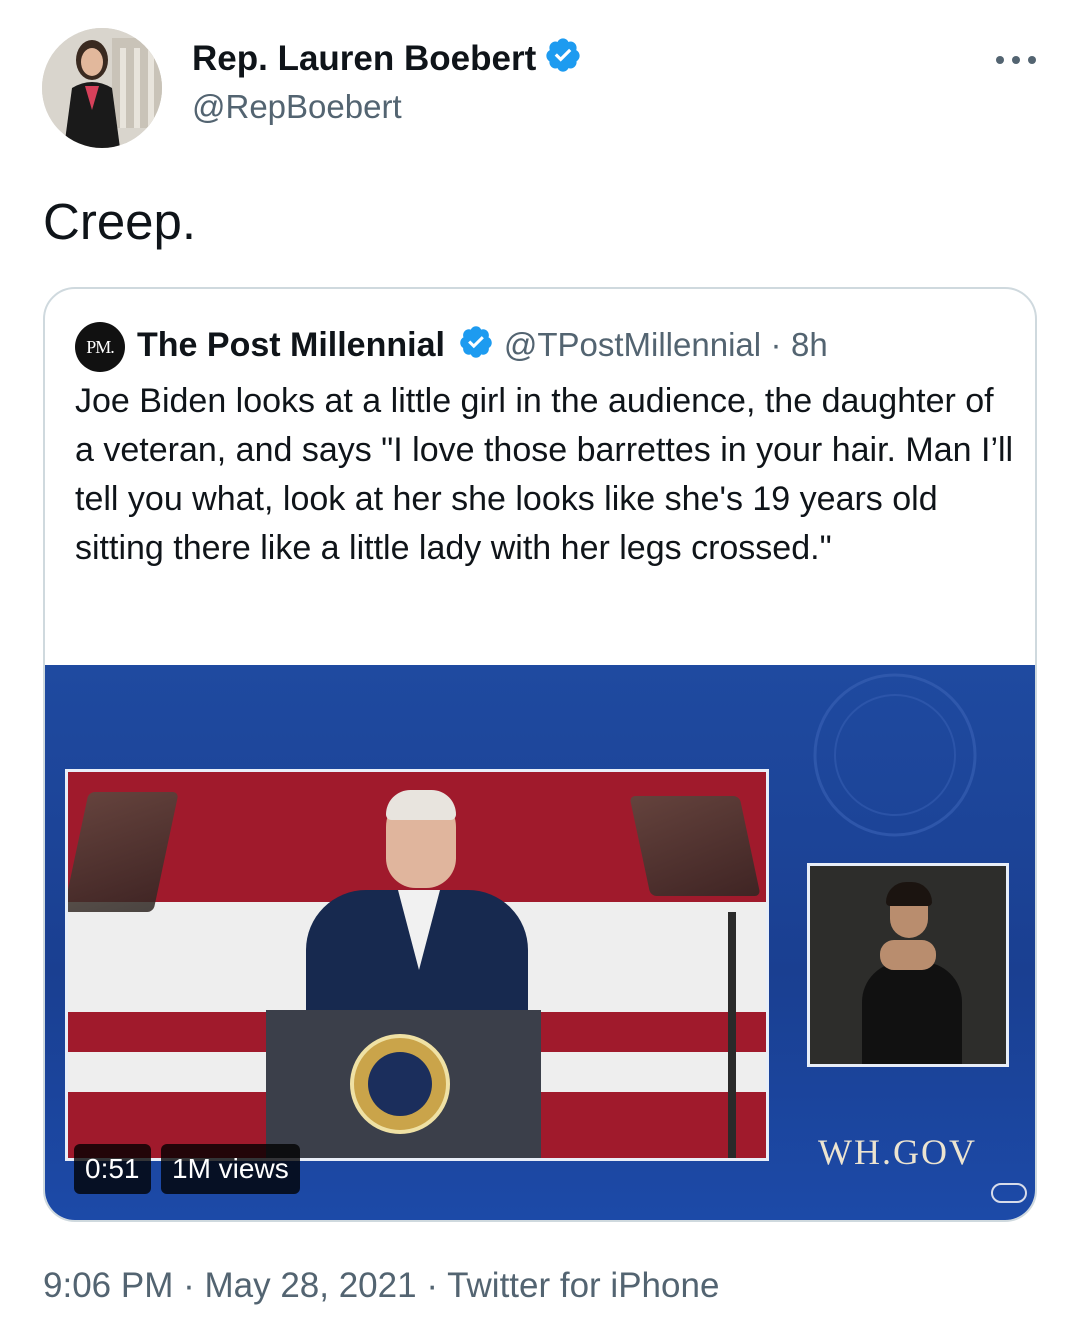 The image size is (1079, 1339). What do you see at coordinates (583, 1285) in the screenshot?
I see `tweet-source: Twitter for iPhone` at bounding box center [583, 1285].